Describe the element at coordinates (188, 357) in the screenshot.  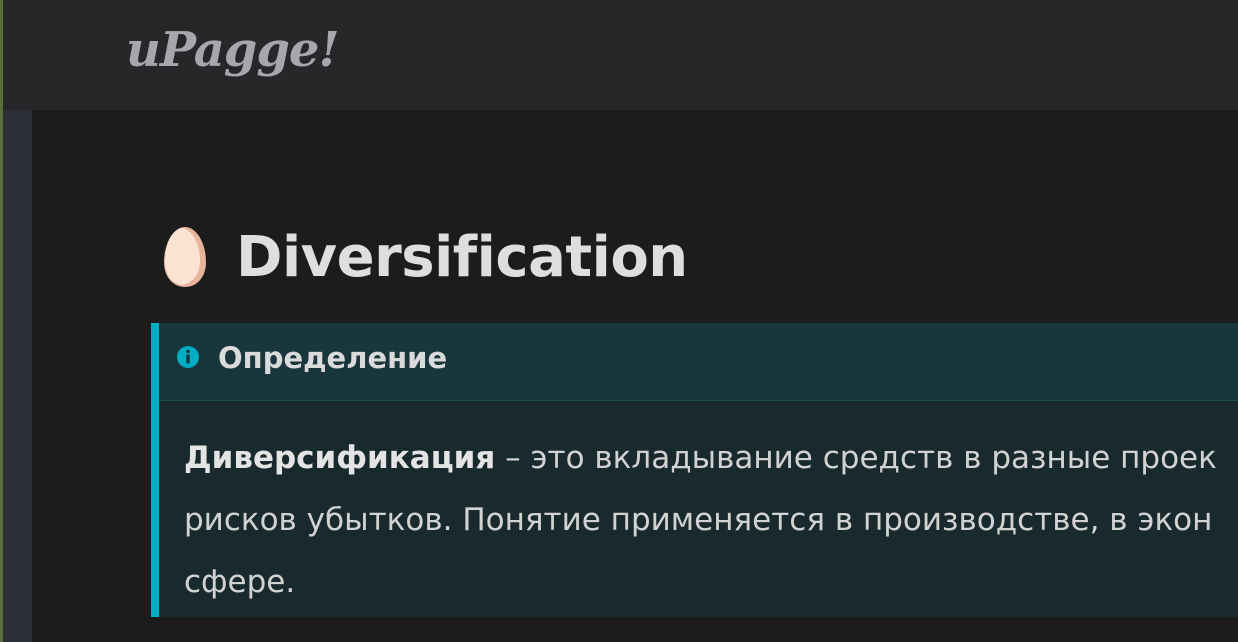
I see `info-circle-icon` at that location.